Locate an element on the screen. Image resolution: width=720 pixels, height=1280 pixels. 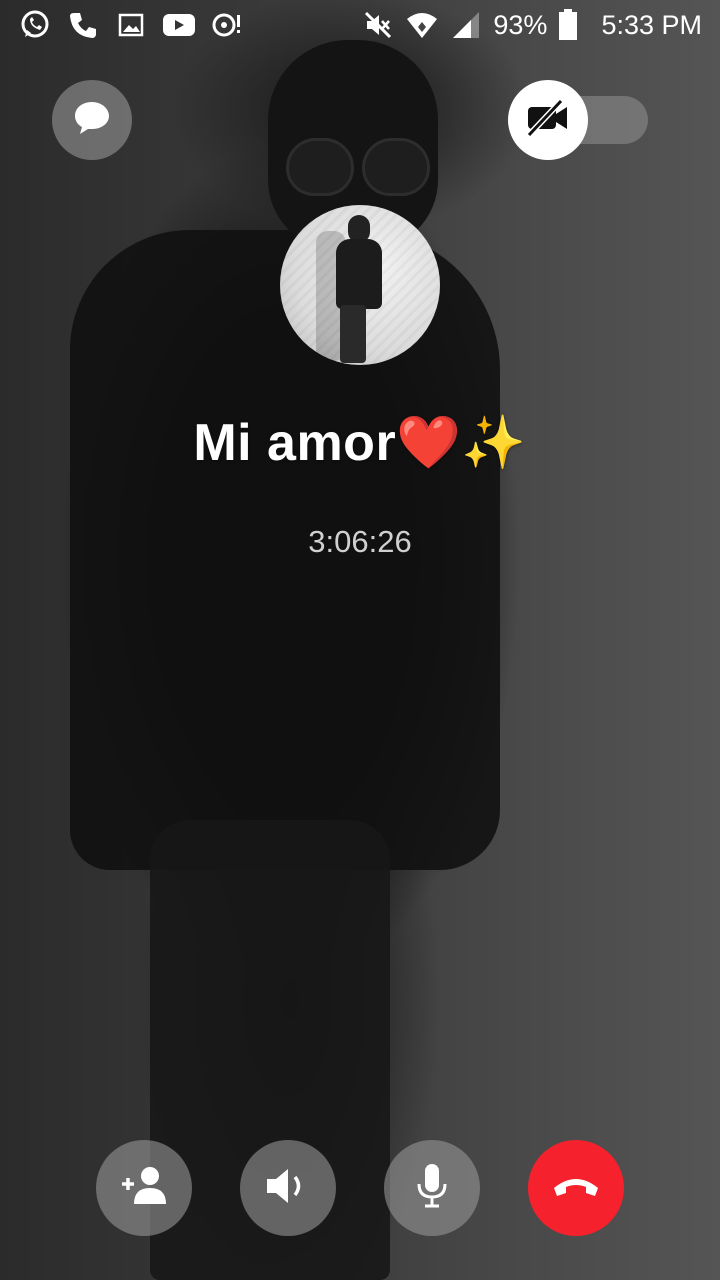
video-off-icon is located at coordinates (548, 120).